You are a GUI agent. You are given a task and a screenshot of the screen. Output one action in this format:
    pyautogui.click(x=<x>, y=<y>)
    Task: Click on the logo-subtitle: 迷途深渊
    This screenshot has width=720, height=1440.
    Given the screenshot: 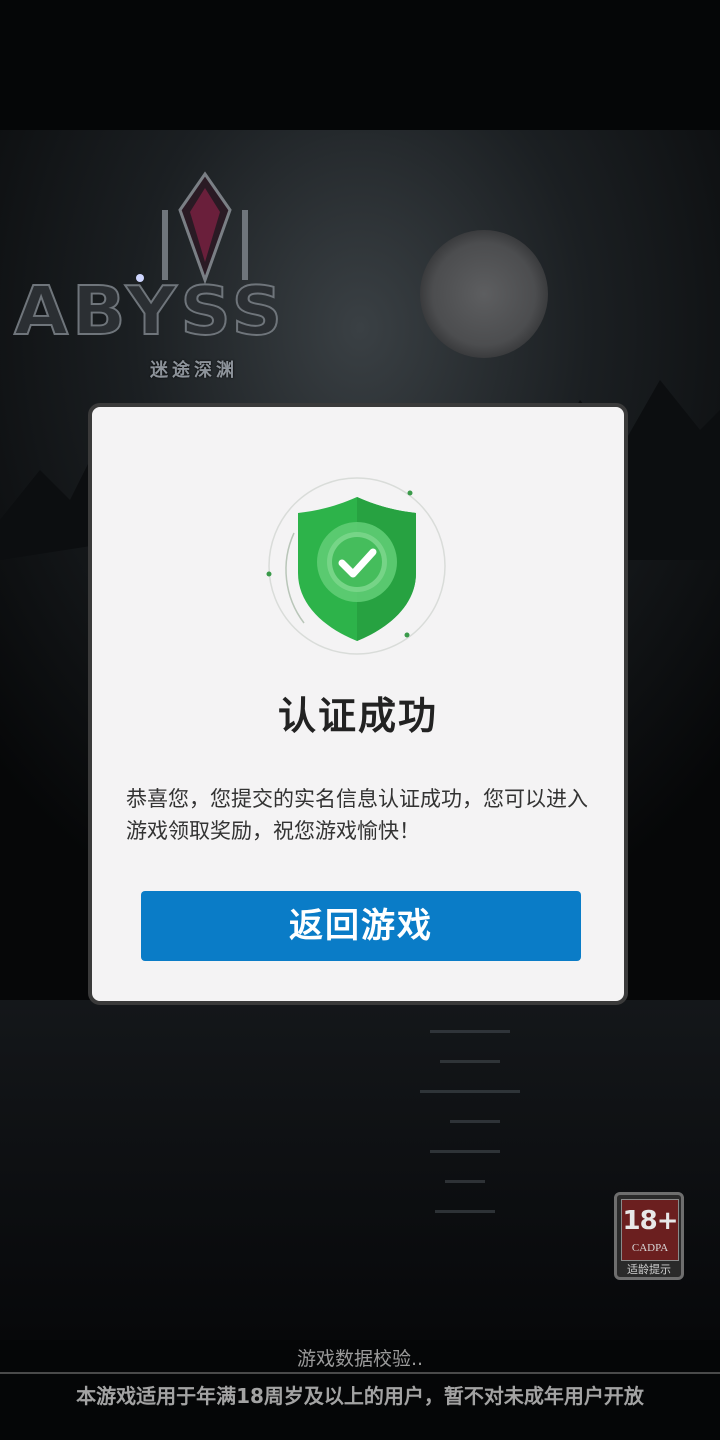 What is the action you would take?
    pyautogui.click(x=194, y=370)
    